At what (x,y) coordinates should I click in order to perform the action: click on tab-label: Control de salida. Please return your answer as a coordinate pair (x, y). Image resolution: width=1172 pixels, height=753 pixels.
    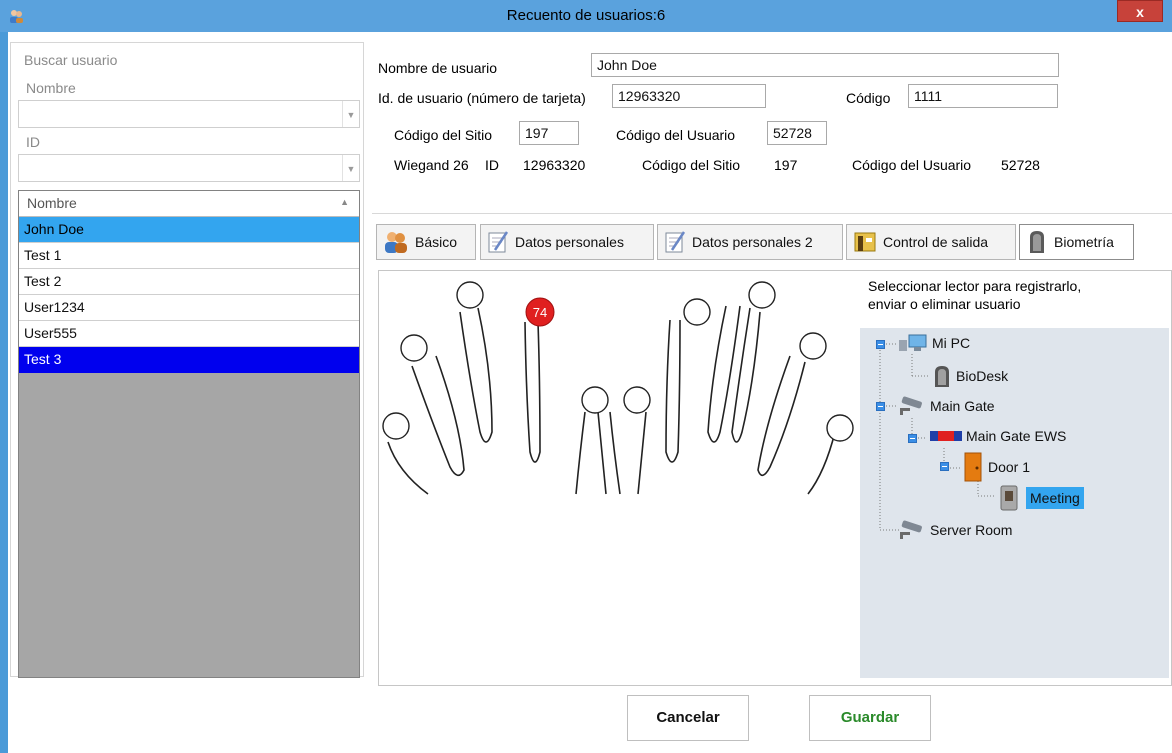
    Looking at the image, I should click on (936, 242).